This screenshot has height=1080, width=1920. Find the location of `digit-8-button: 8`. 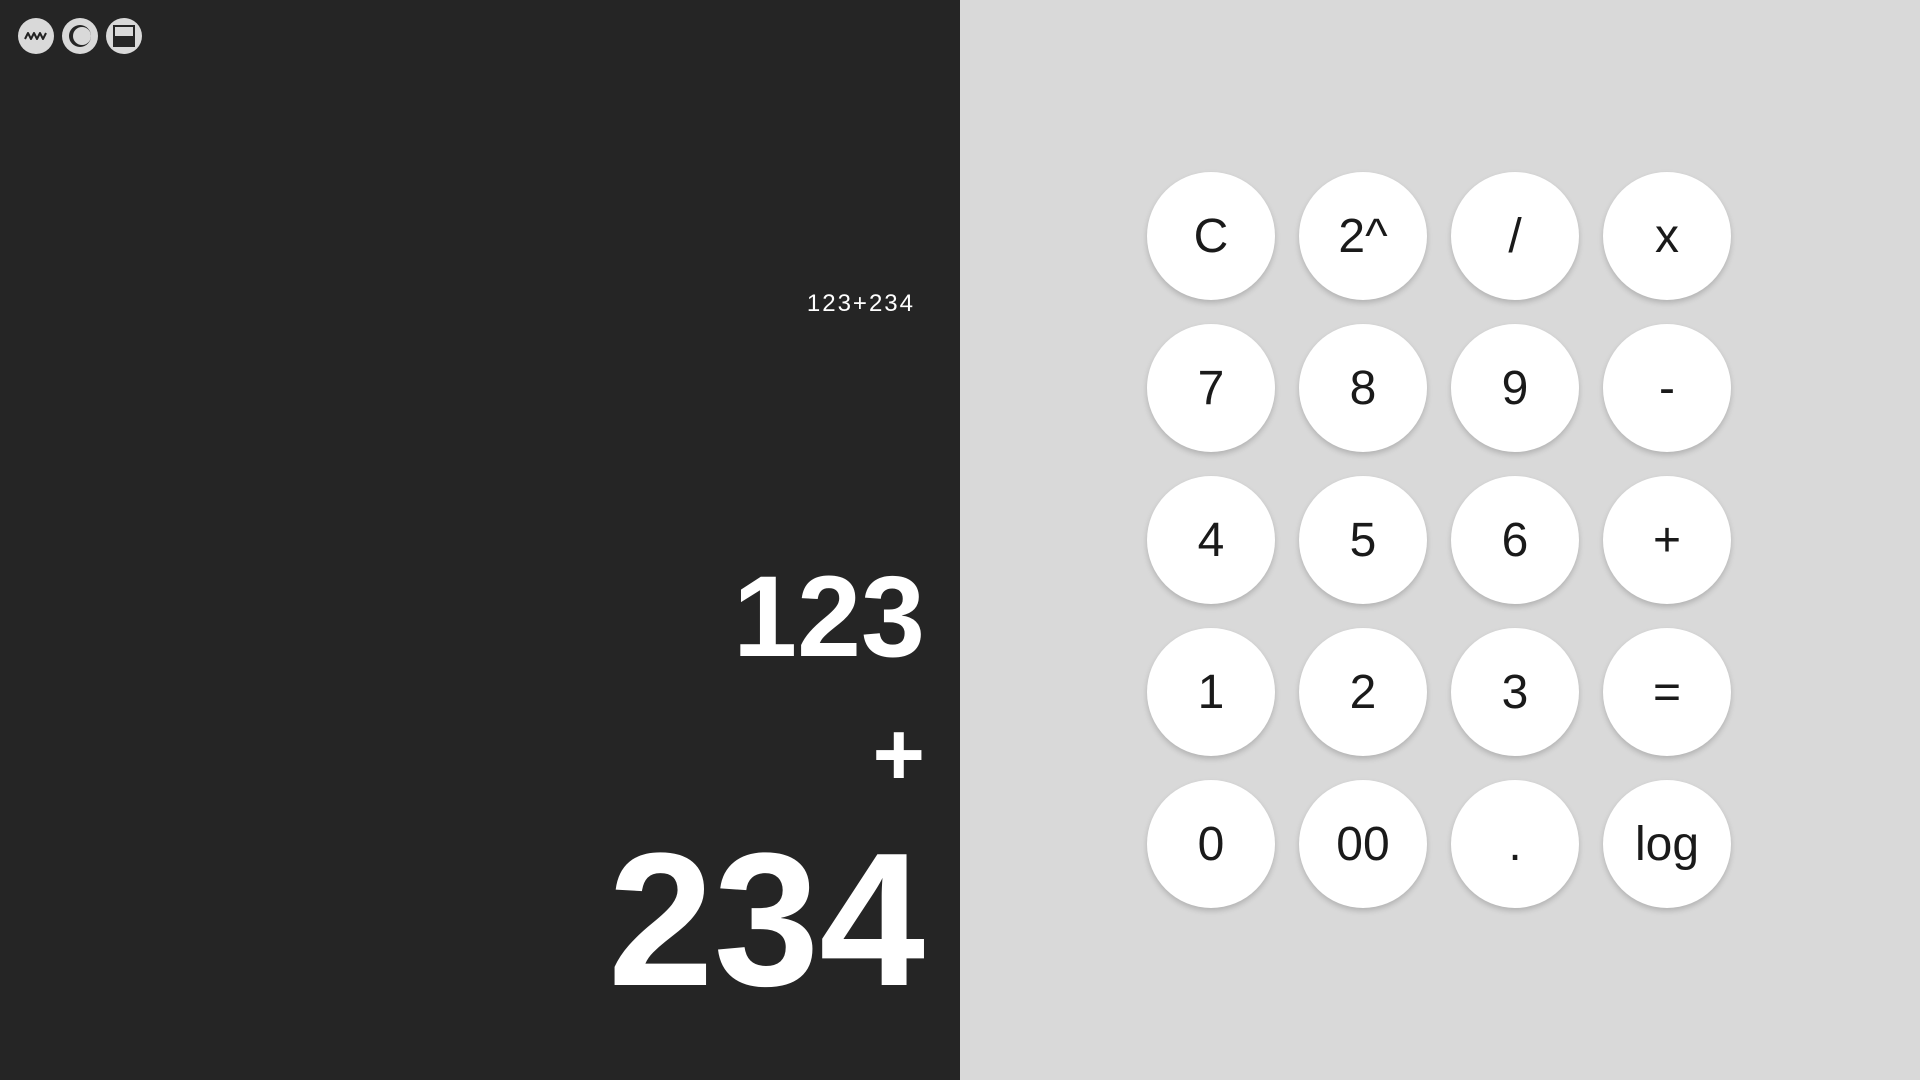

digit-8-button: 8 is located at coordinates (1363, 388).